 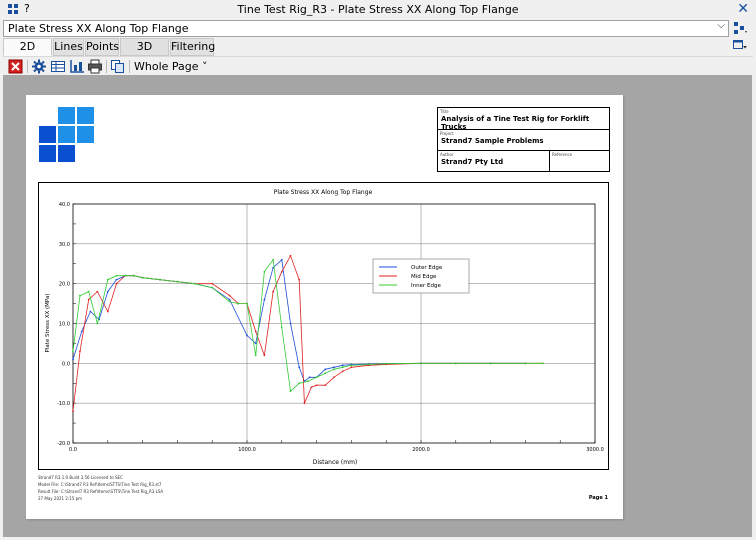 I want to click on x-tick-label: 0.0, so click(x=73, y=450).